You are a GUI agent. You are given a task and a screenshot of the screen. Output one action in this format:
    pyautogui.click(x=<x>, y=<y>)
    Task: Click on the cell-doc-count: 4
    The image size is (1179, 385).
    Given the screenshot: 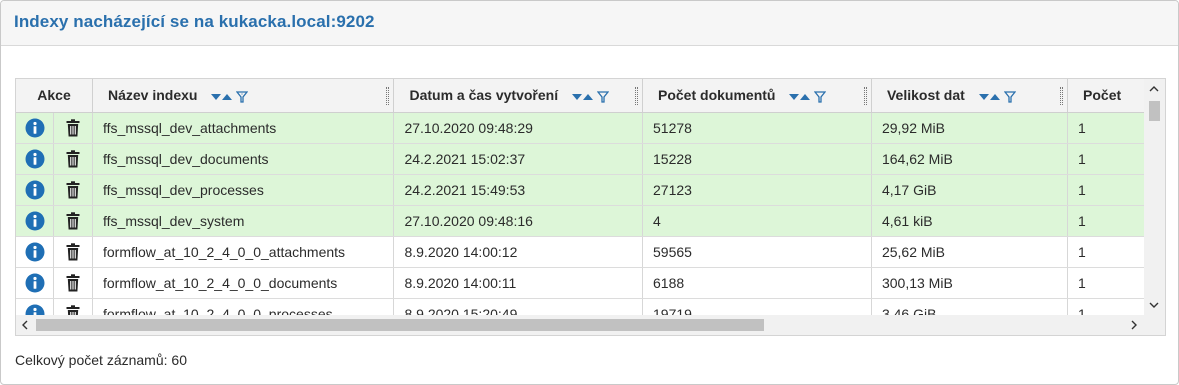 What is the action you would take?
    pyautogui.click(x=757, y=221)
    